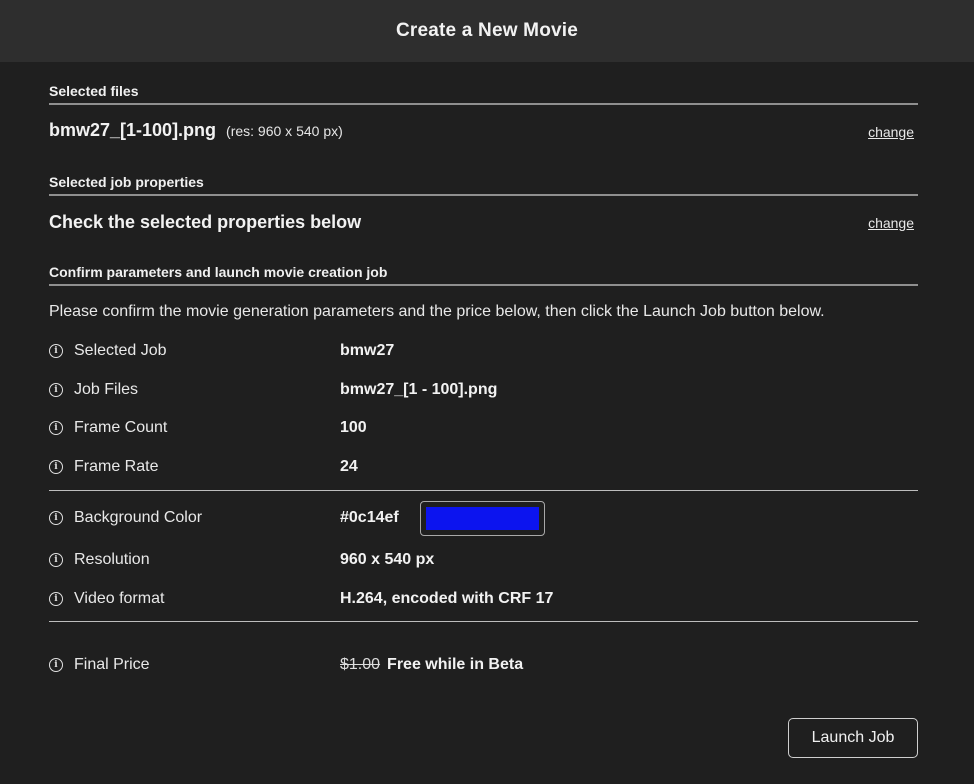 The width and height of the screenshot is (974, 784). I want to click on color-swatch, so click(482, 518).